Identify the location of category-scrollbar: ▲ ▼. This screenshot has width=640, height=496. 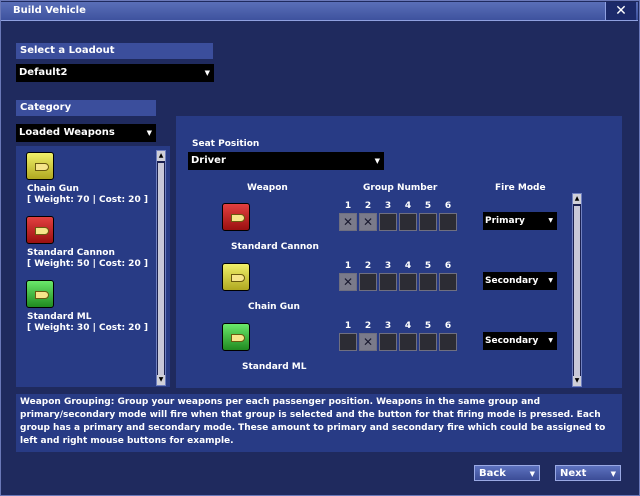
(161, 268).